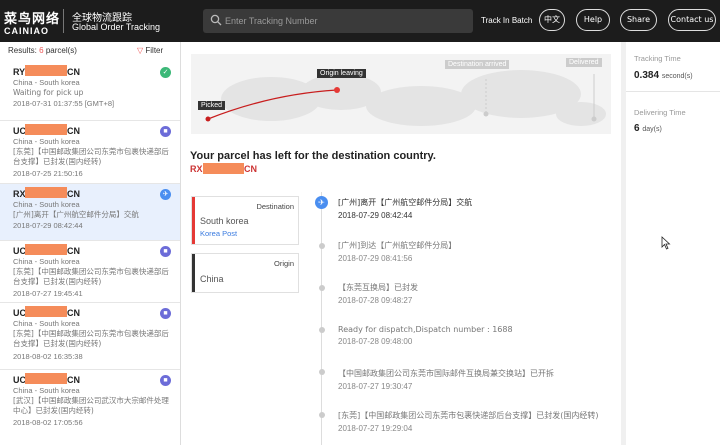 Image resolution: width=720 pixels, height=445 pixels. Describe the element at coordinates (397, 245) in the screenshot. I see `event-text: [广州]到达【广州航空邮件分局】` at that location.